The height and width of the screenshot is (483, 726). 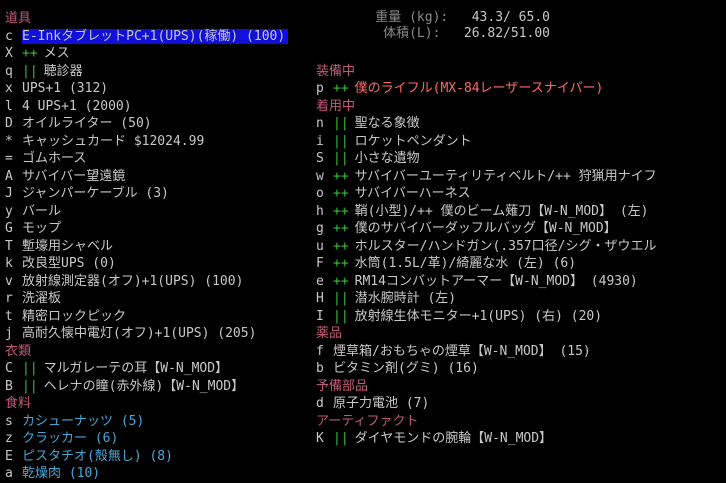 I want to click on inventory-item: s カシューナッツ (5), so click(x=155, y=422).